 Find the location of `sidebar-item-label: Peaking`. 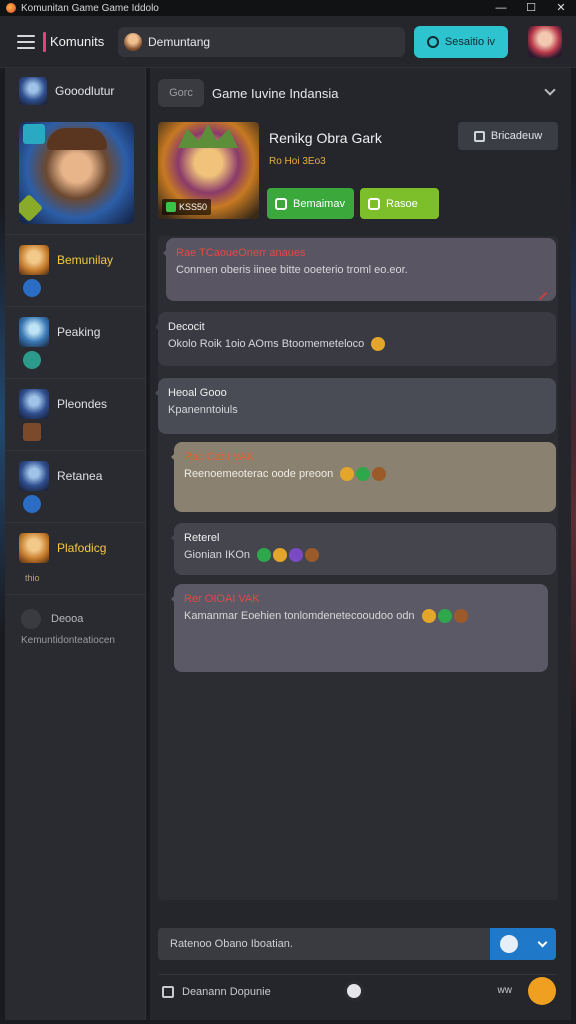

sidebar-item-label: Peaking is located at coordinates (79, 332).